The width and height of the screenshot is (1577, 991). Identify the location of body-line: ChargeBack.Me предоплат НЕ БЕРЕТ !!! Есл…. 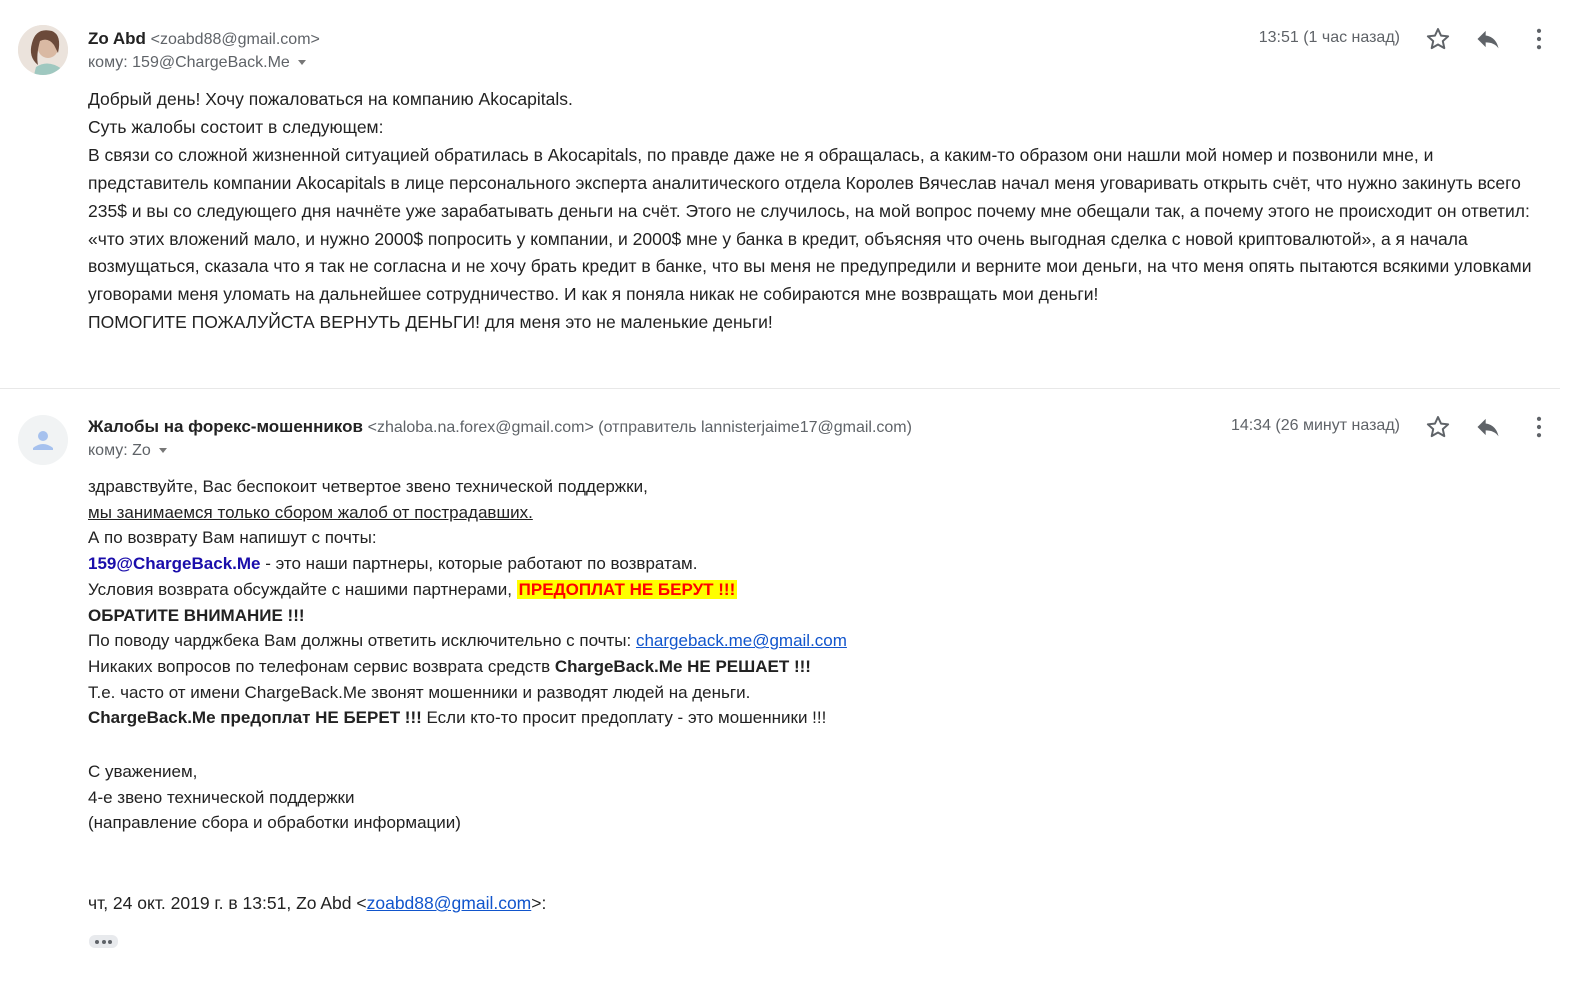
(688, 718).